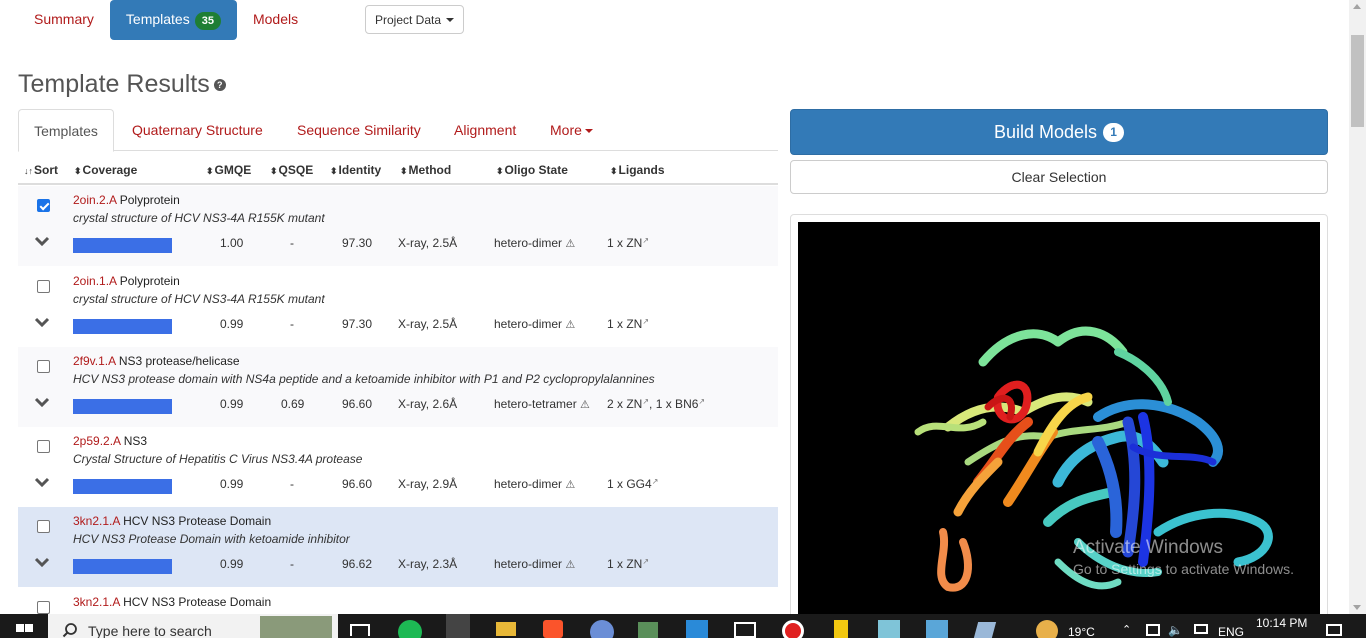  I want to click on file-explorer-icon, so click(506, 629).